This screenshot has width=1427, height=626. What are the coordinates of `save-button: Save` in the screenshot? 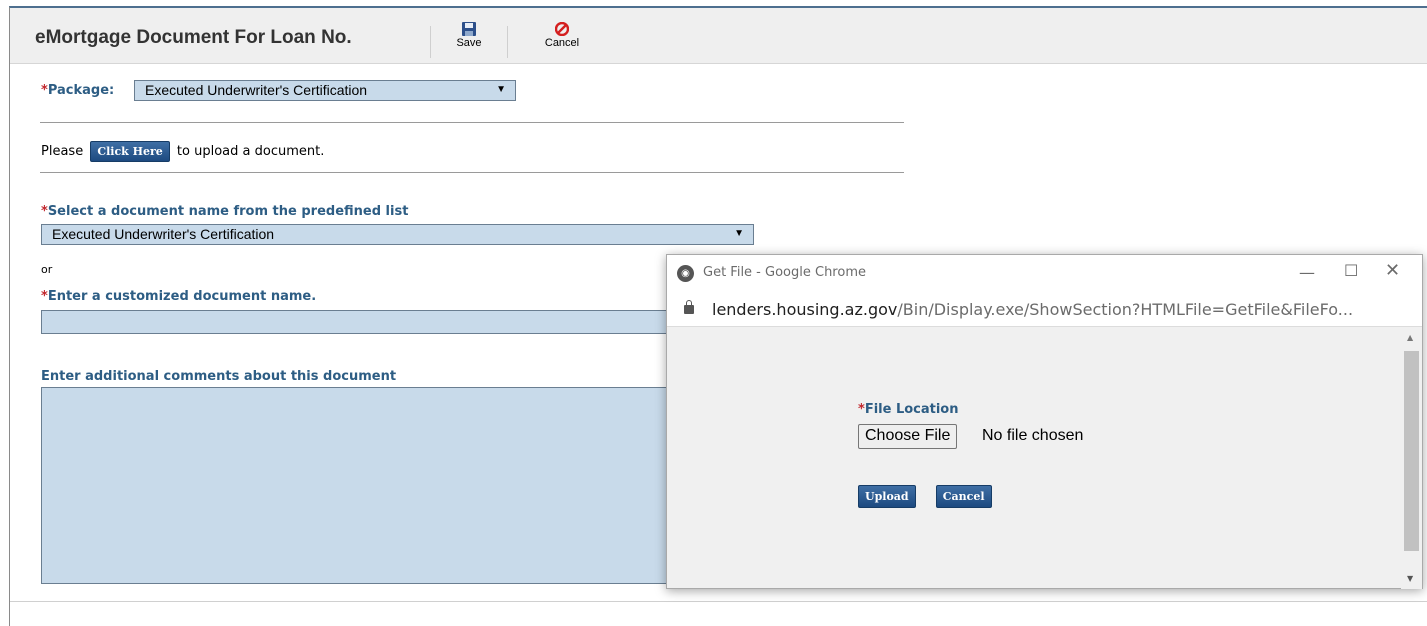 It's located at (469, 35).